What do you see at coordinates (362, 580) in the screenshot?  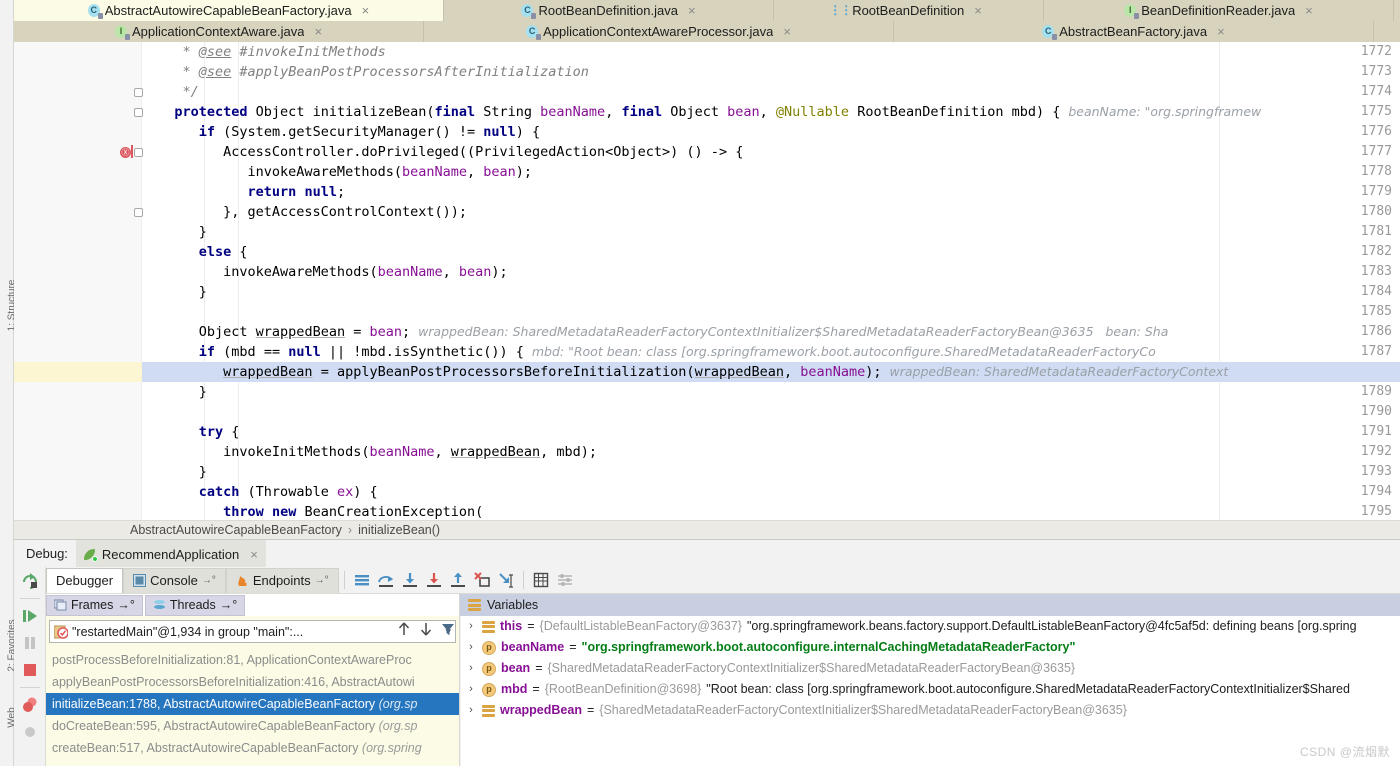 I see `show-execution-point-icon` at bounding box center [362, 580].